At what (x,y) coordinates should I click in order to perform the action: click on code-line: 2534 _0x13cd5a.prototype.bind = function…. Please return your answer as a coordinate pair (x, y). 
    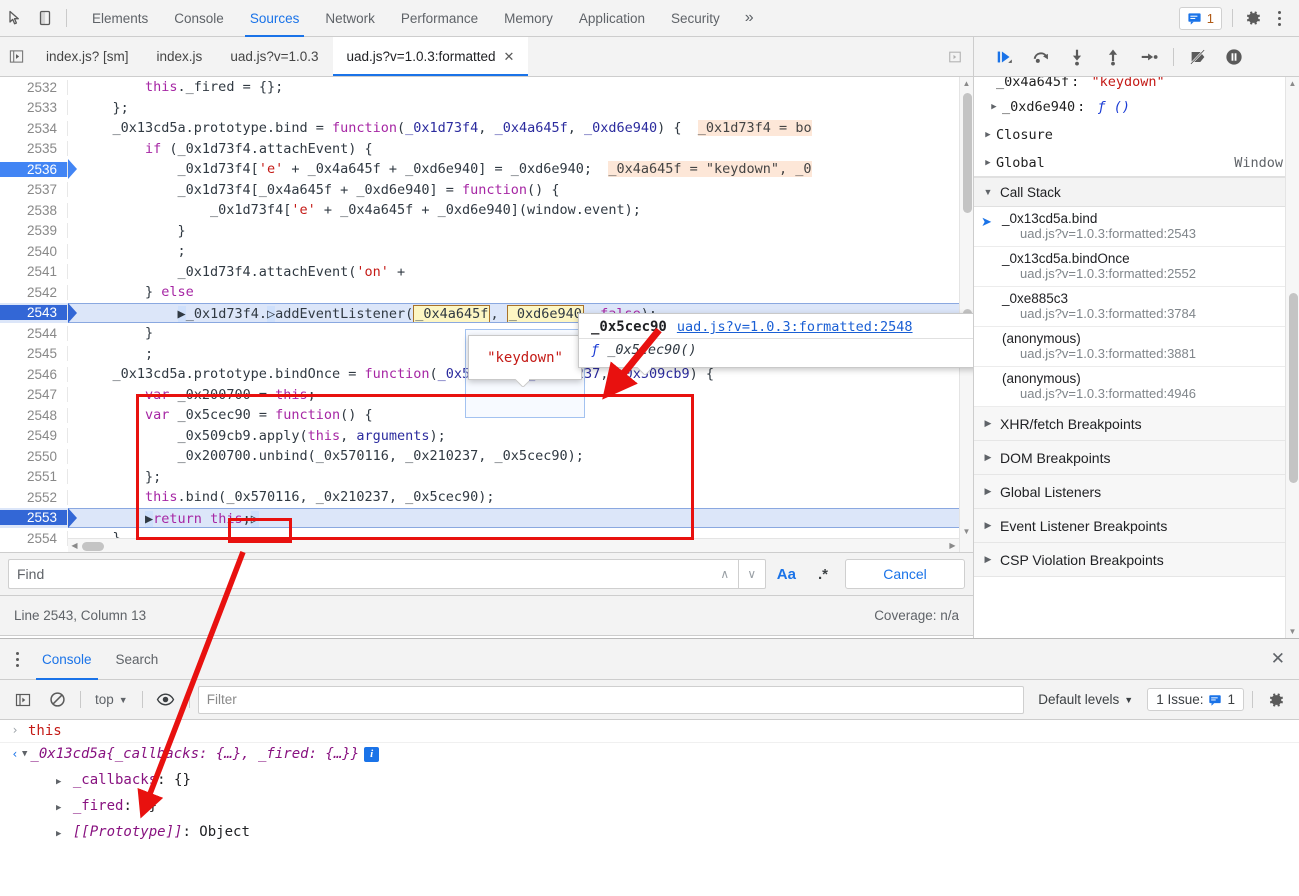
    Looking at the image, I should click on (486, 128).